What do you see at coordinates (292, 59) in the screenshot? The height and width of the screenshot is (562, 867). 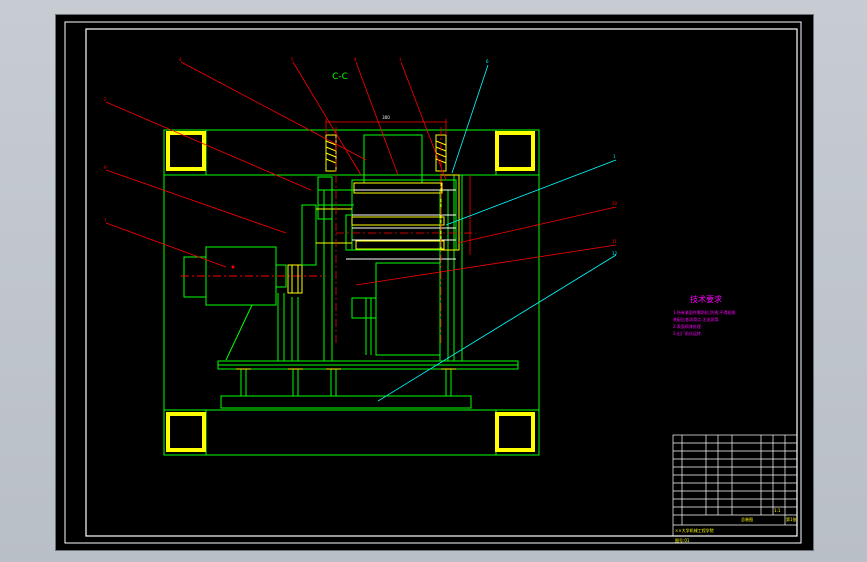 I see `balloon-5: 5` at bounding box center [292, 59].